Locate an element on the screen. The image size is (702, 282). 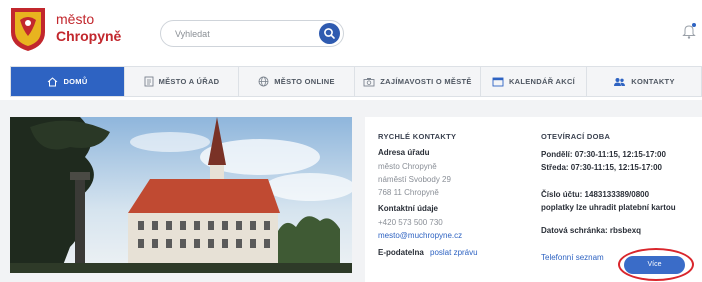
data-box-id: Datová schránka: rbsbexq is located at coordinates (591, 230).